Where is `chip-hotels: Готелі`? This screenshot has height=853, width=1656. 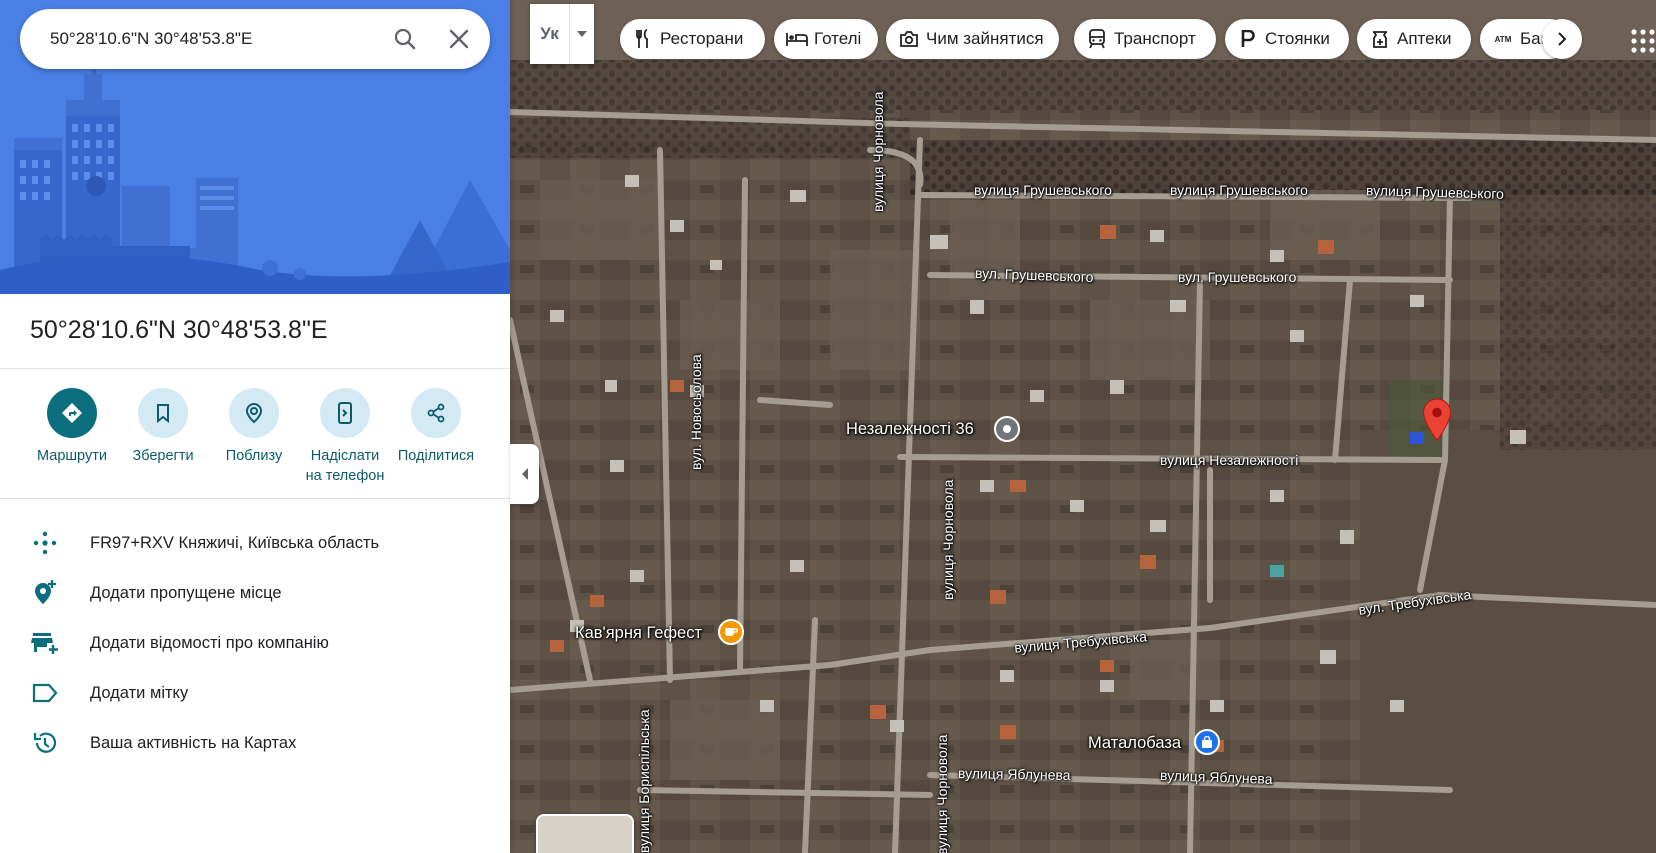
chip-hotels: Готелі is located at coordinates (826, 39).